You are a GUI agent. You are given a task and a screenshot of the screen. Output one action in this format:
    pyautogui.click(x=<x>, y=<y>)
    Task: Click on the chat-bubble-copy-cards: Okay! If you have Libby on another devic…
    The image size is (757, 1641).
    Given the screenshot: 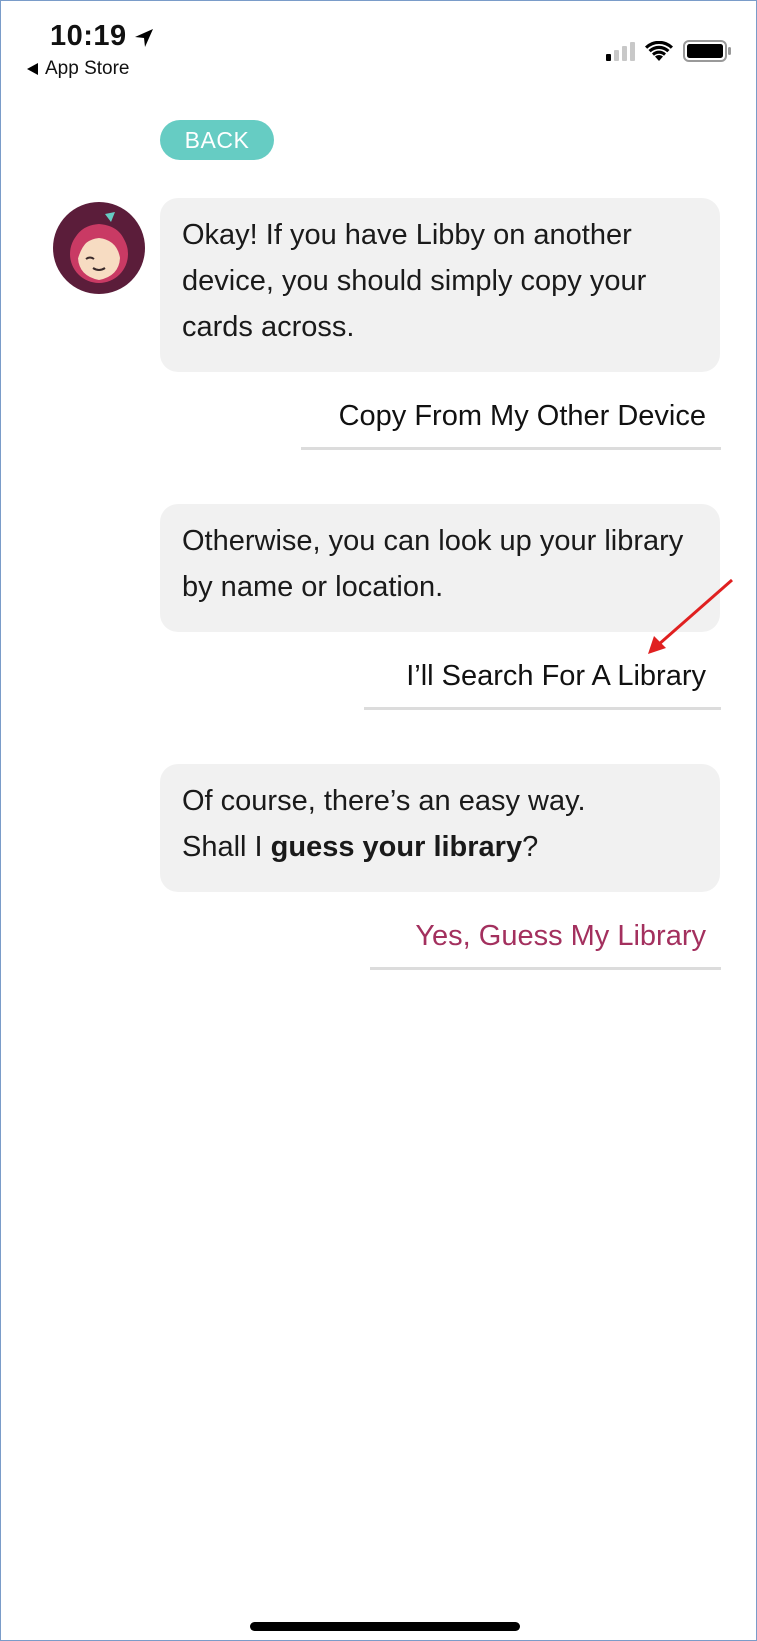 What is the action you would take?
    pyautogui.click(x=440, y=285)
    